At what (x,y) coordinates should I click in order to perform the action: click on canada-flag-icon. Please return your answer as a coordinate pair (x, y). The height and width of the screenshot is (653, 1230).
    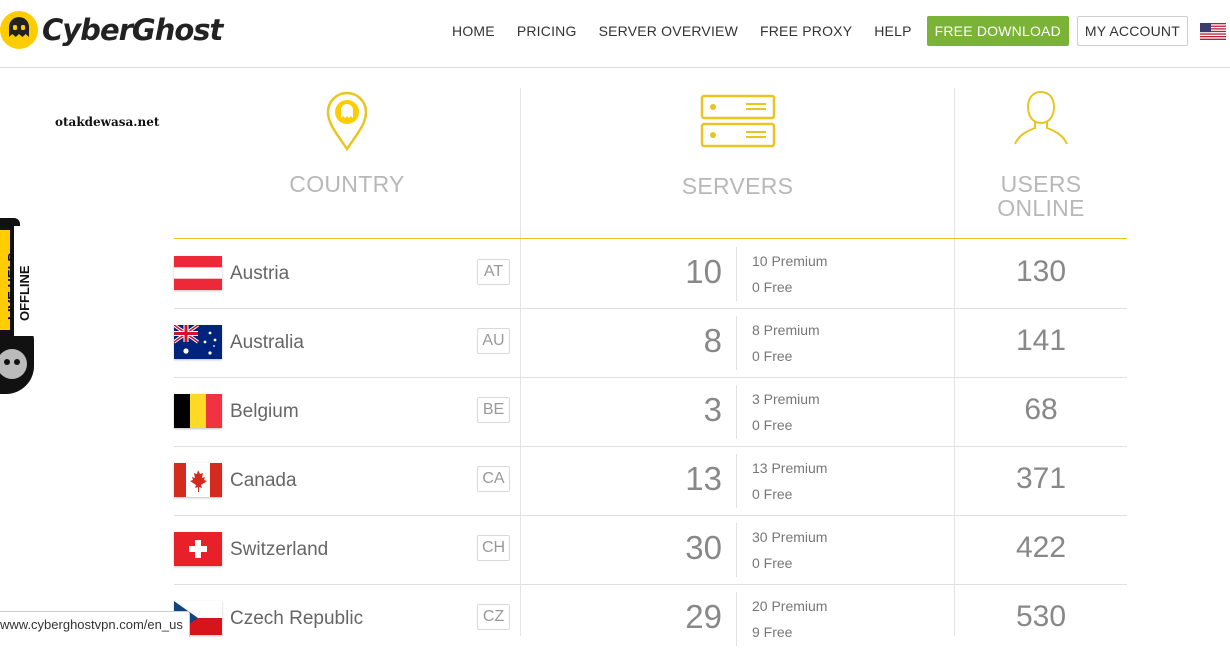
    Looking at the image, I should click on (198, 480).